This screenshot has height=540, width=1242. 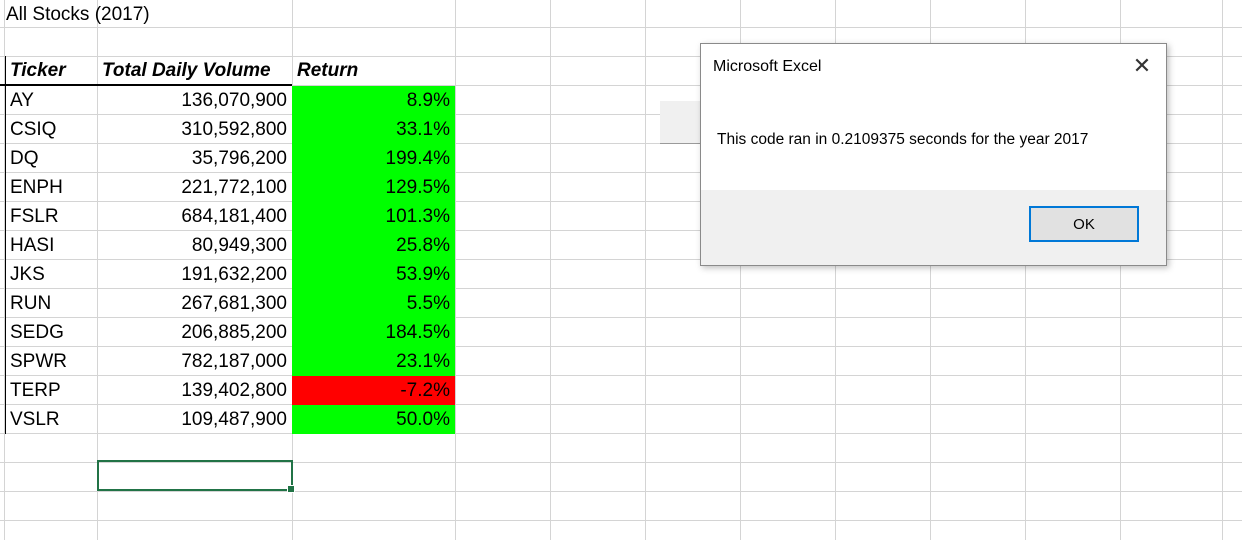 What do you see at coordinates (194, 187) in the screenshot?
I see `volume-cell: 221,772,100` at bounding box center [194, 187].